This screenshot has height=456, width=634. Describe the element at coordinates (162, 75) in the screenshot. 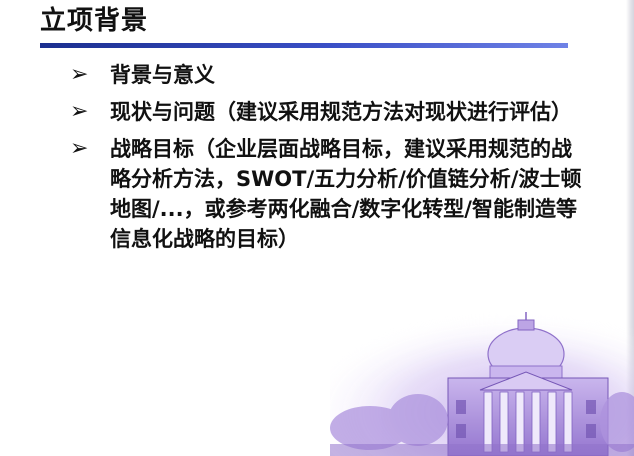

I see `bullet-text: 背景与意义` at that location.